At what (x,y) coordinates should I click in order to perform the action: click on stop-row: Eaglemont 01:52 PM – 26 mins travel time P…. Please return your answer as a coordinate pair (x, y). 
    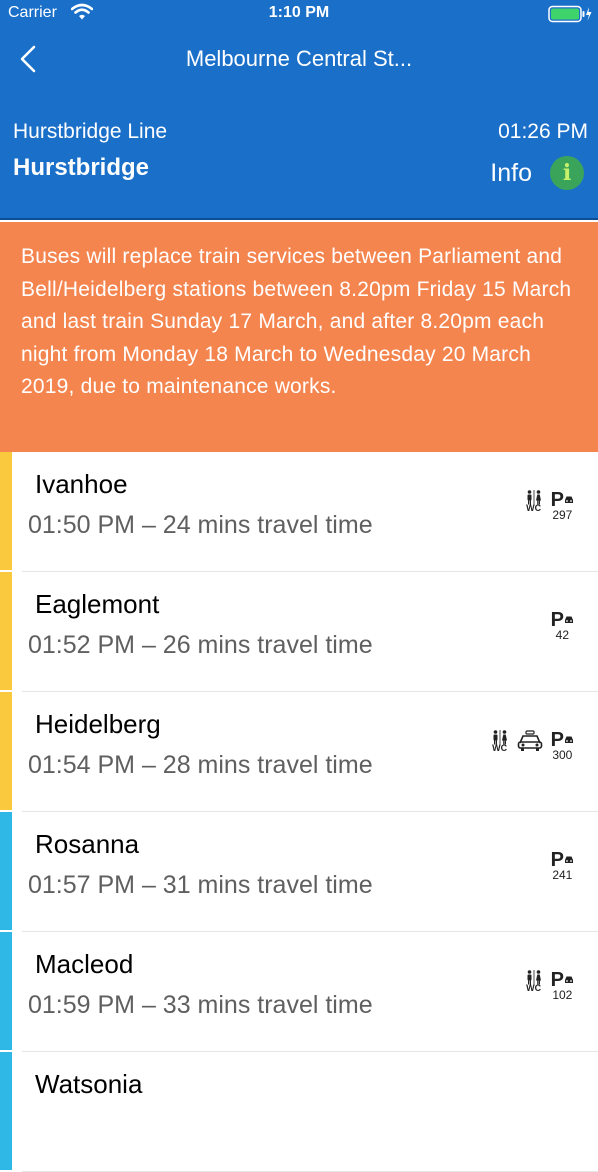
    Looking at the image, I should click on (299, 632).